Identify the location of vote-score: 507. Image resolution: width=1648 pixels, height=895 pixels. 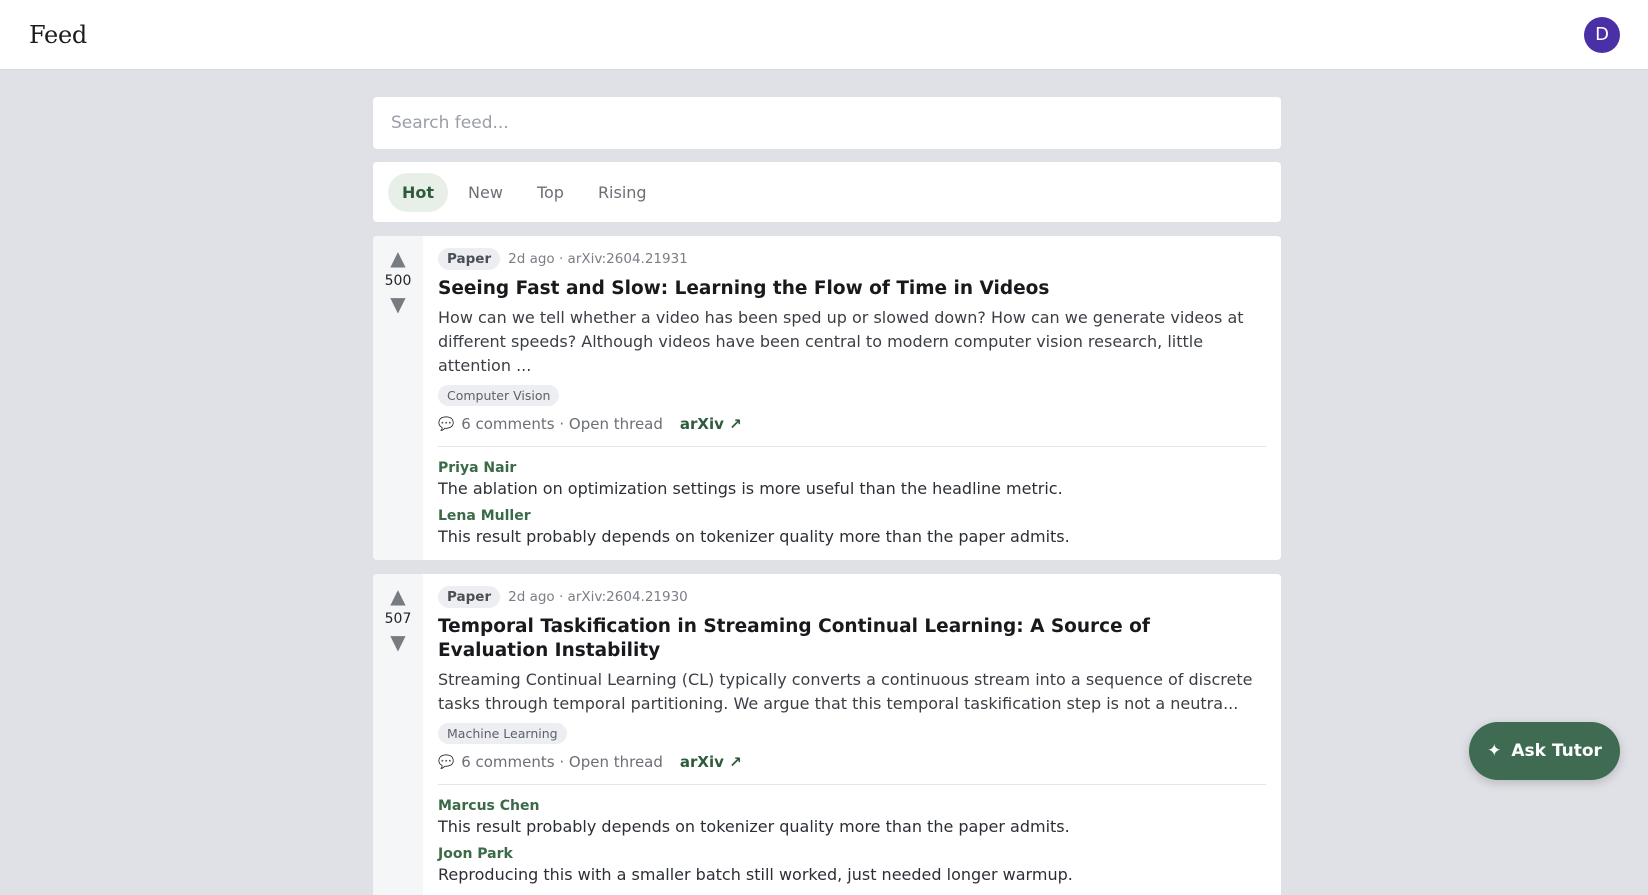
(398, 619).